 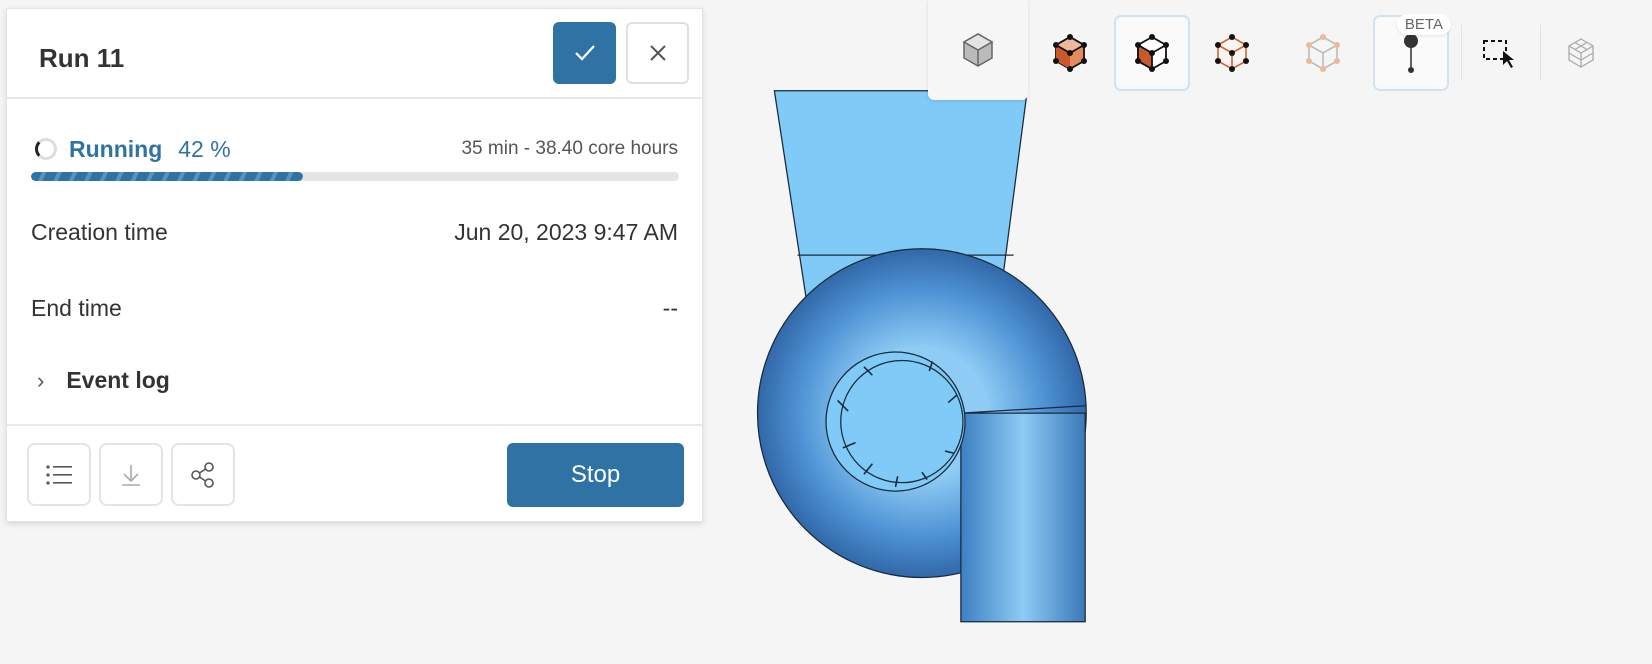 What do you see at coordinates (1540, 52) in the screenshot?
I see `toolbar-separator` at bounding box center [1540, 52].